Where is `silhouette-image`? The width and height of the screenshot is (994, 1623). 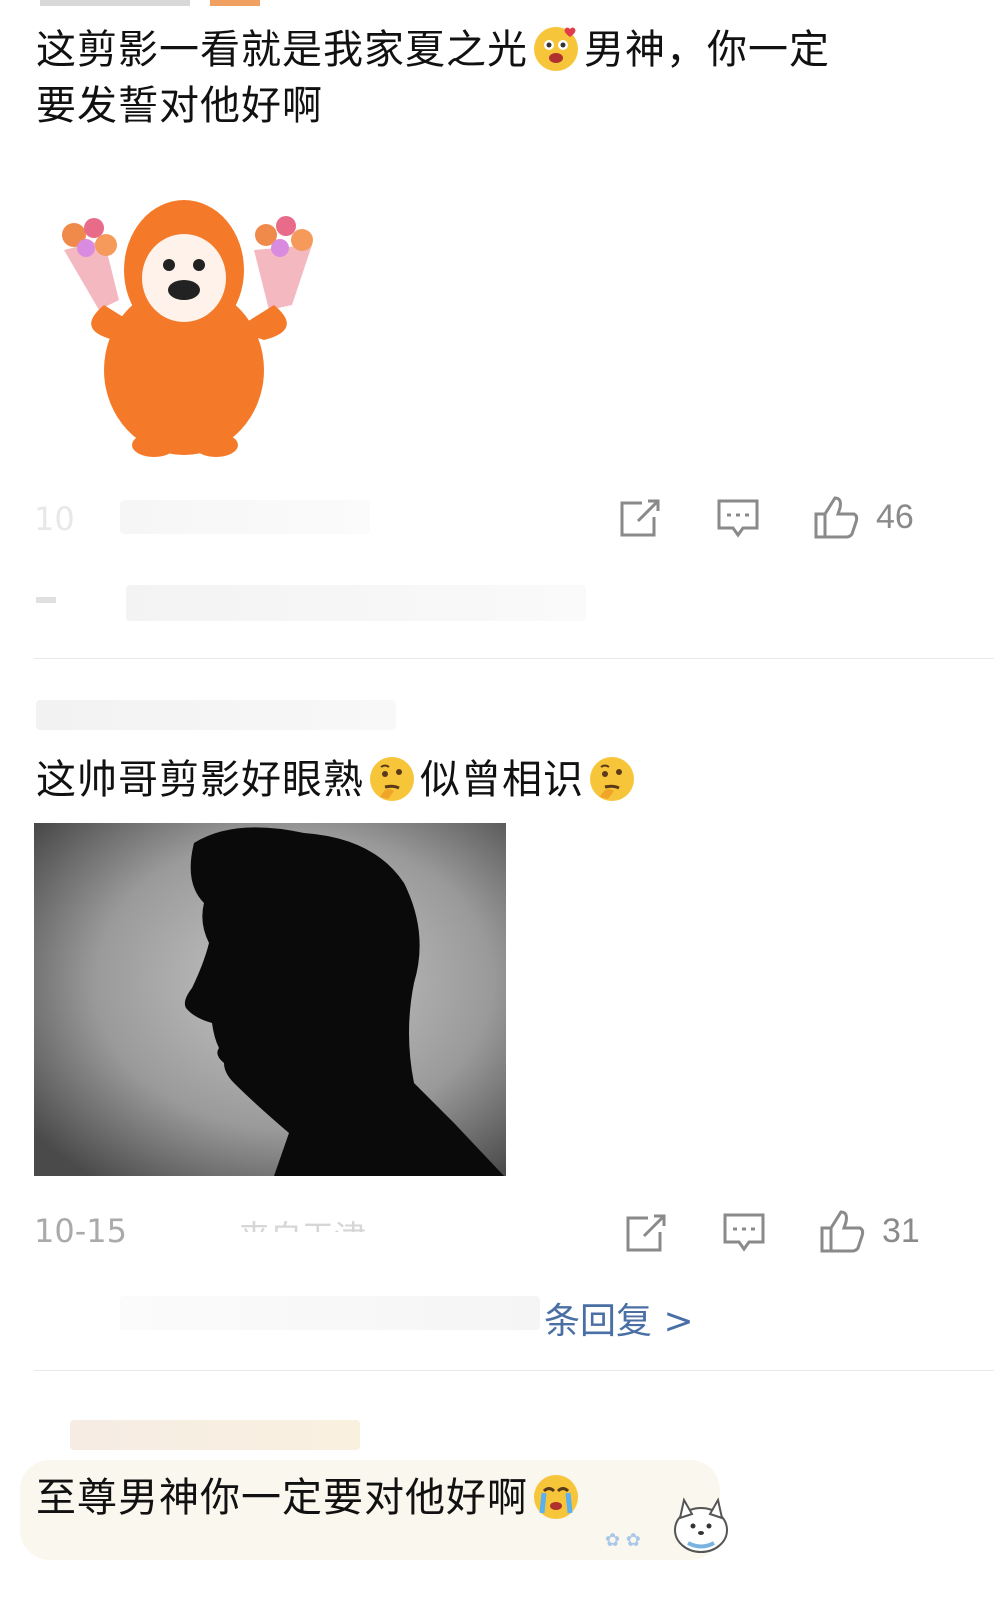 silhouette-image is located at coordinates (270, 999).